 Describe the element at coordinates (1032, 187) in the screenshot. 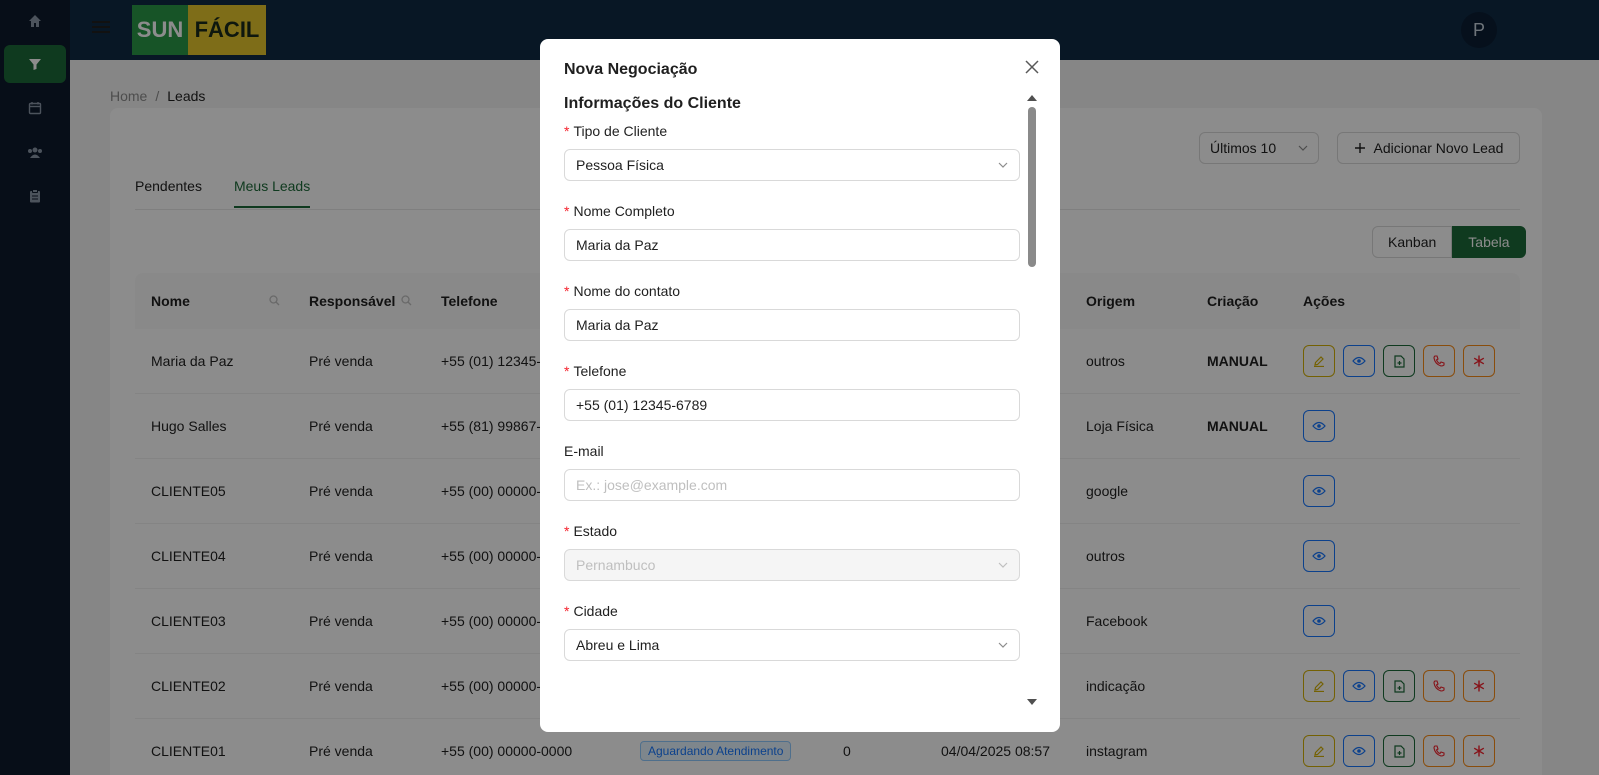

I see `scrollbar-thumb` at that location.